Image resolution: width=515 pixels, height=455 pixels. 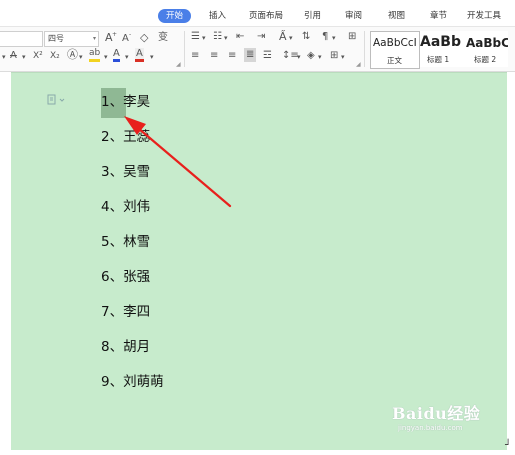 I want to click on arrow-shaft, so click(x=184, y=167).